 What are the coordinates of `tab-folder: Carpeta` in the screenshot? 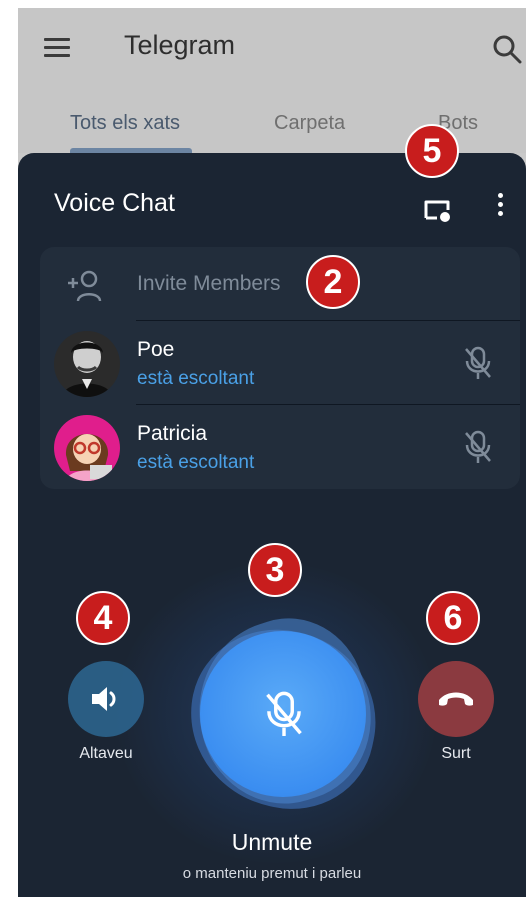 It's located at (309, 123).